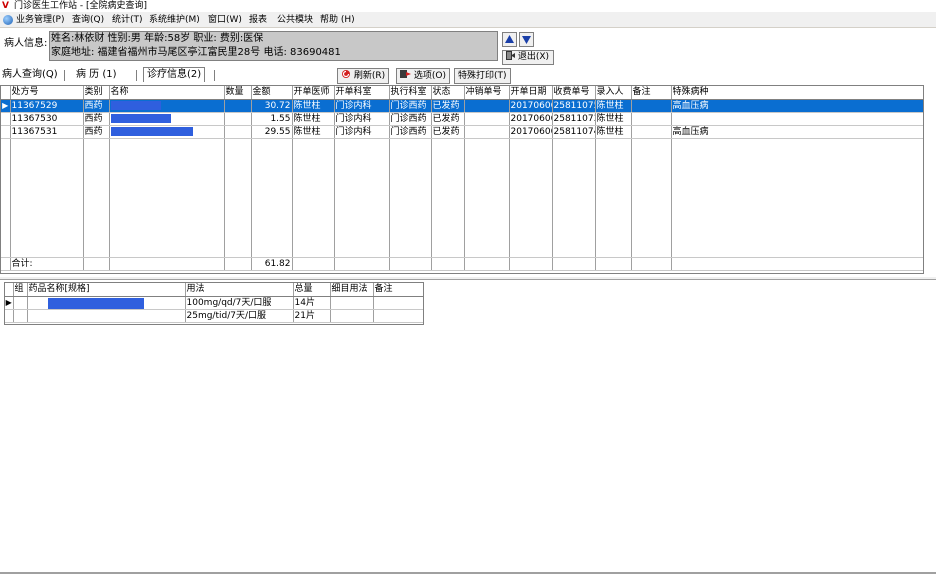  Describe the element at coordinates (239, 290) in the screenshot. I see `column-header: 用法` at that location.